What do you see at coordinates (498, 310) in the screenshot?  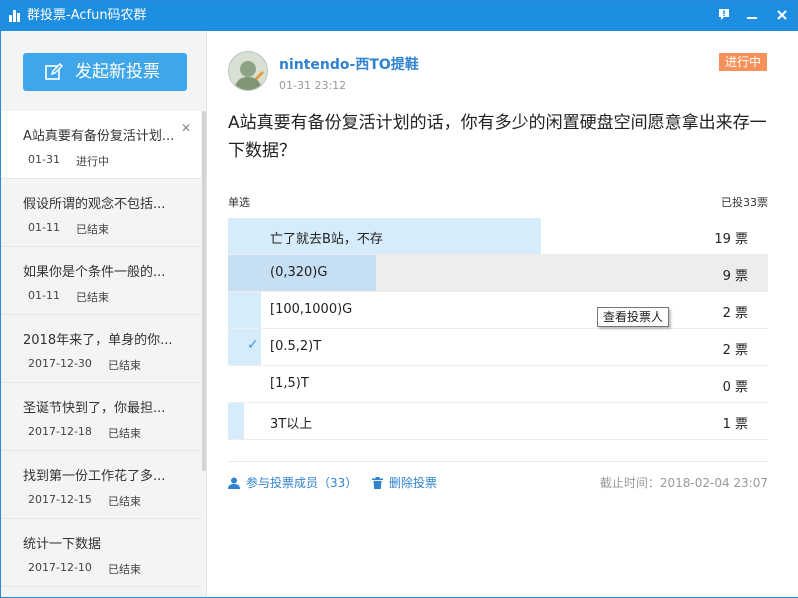 I see `poll-option: [100,1000)G 2 票` at bounding box center [498, 310].